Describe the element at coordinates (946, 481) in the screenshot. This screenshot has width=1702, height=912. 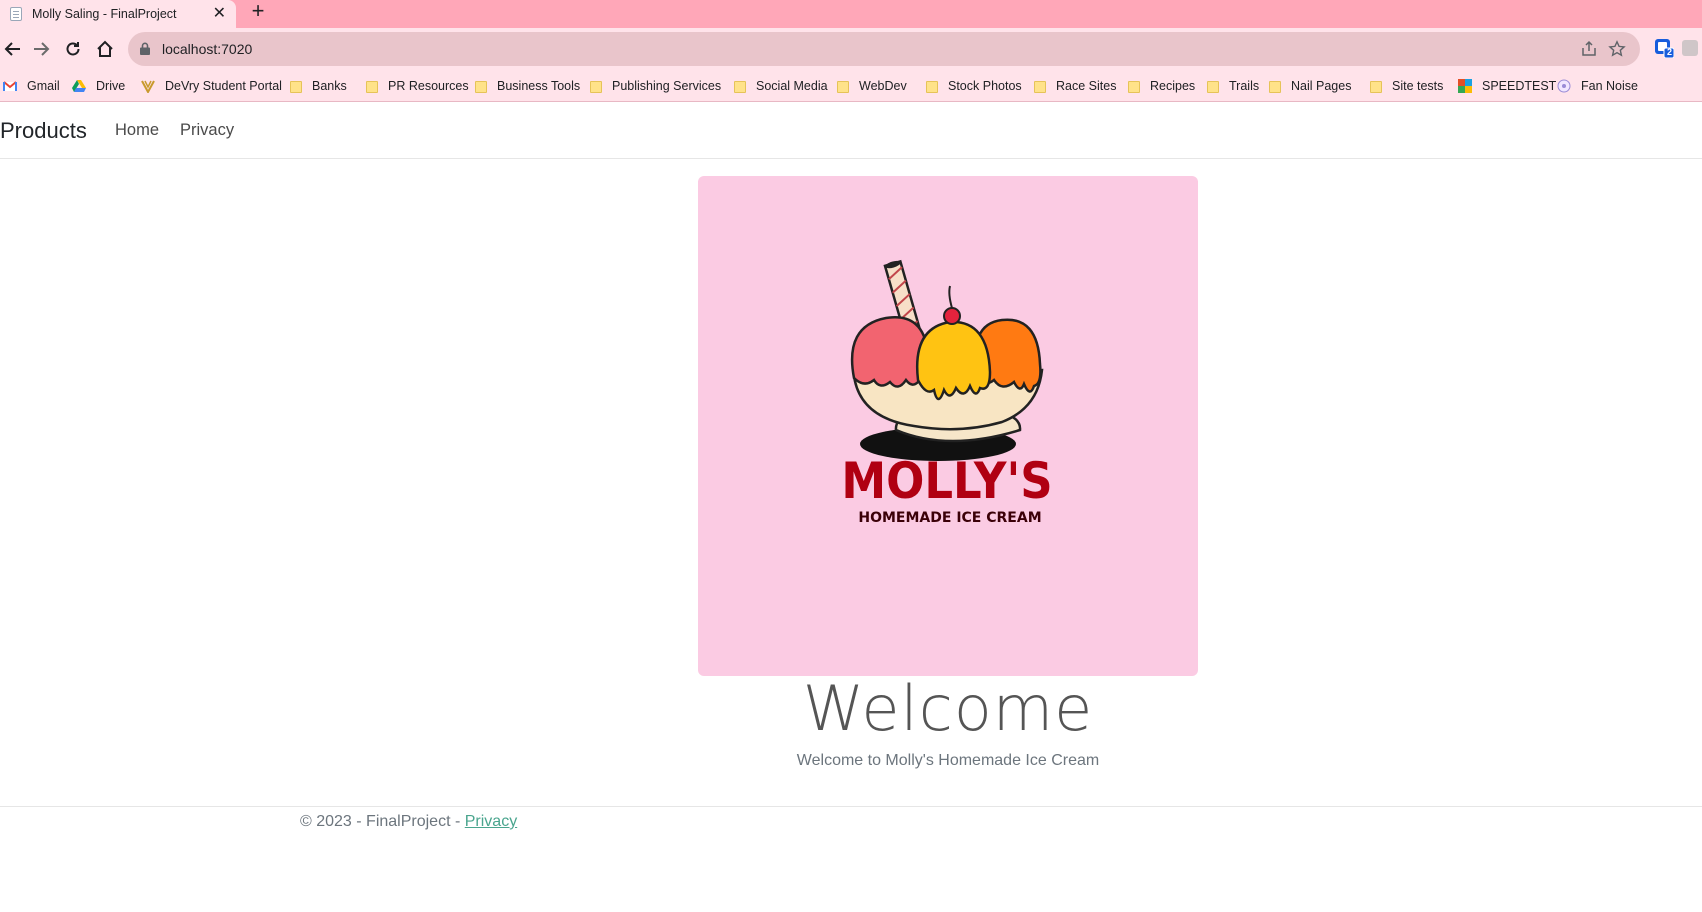
I see `logo-title: MOLLY'S` at that location.